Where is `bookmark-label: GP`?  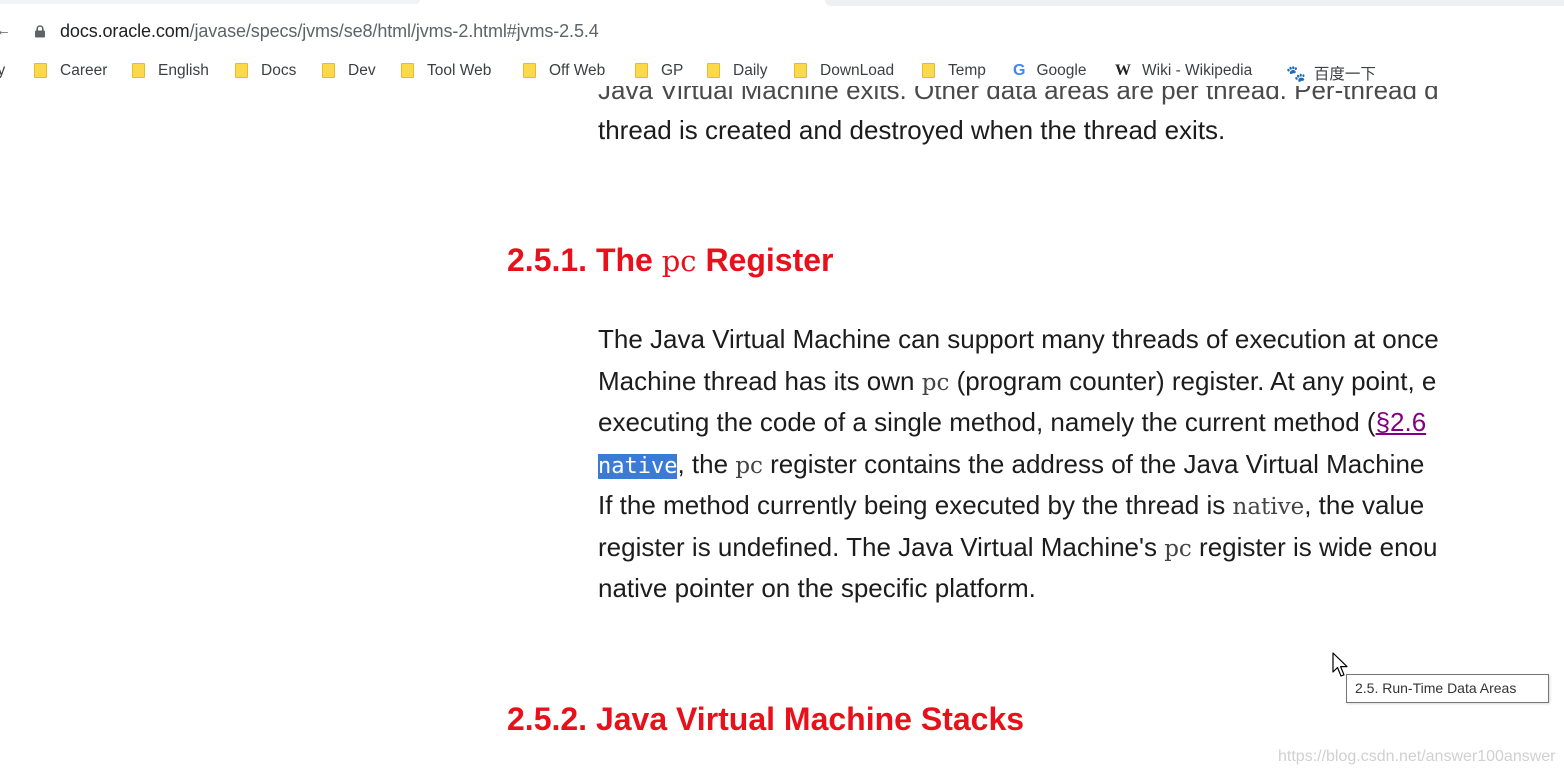
bookmark-label: GP is located at coordinates (672, 70).